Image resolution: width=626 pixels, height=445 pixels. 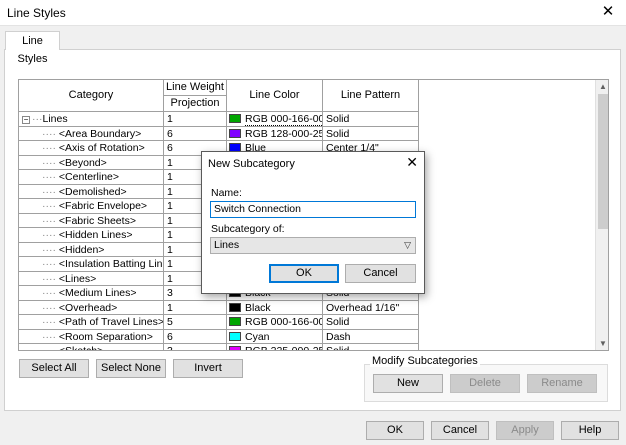 What do you see at coordinates (95, 235) in the screenshot?
I see `category-label: <Hidden Lines>` at bounding box center [95, 235].